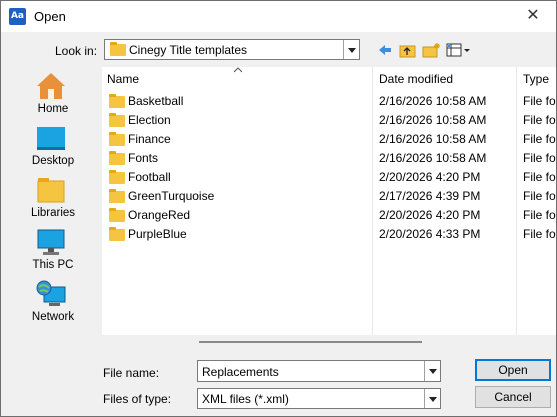 This screenshot has width=557, height=417. I want to click on places-bar: Home Desktop Libraries This PC Network, so click(53, 201).